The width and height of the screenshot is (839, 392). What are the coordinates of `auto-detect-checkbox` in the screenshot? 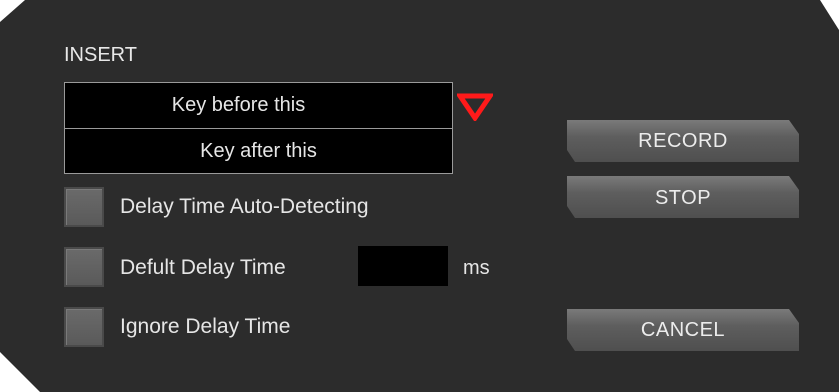 It's located at (84, 207).